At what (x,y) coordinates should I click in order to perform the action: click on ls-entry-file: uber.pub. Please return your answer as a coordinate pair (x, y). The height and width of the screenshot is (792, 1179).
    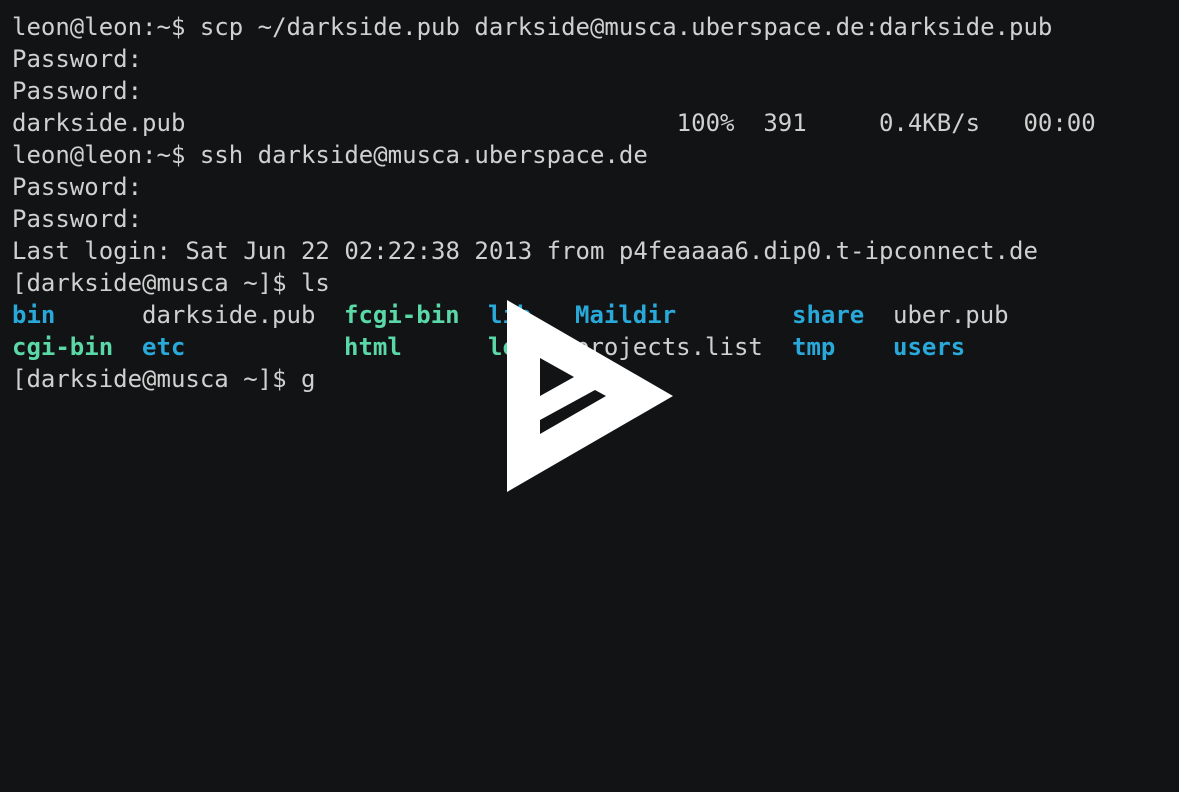
    Looking at the image, I should click on (951, 315).